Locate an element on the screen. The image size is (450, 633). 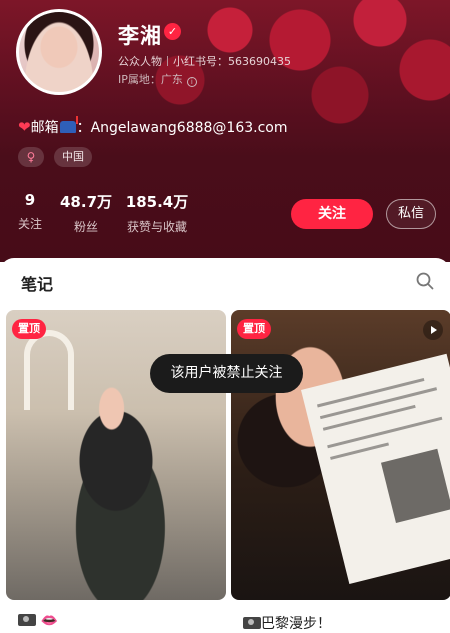
play-icon is located at coordinates (433, 330).